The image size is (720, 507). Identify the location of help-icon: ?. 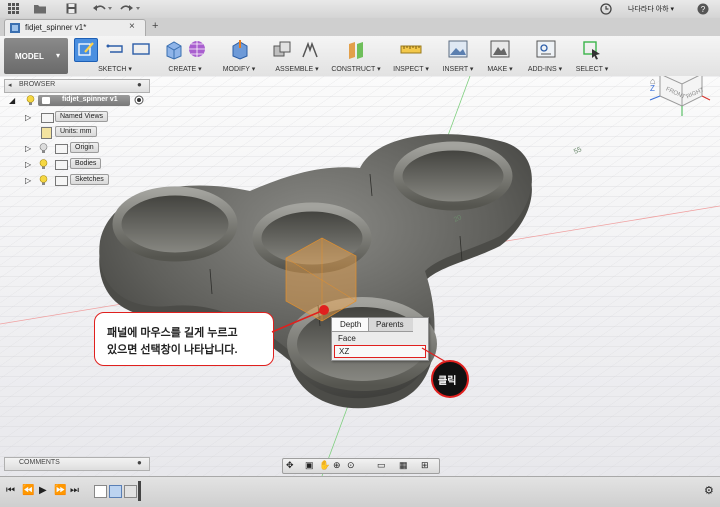
(703, 10).